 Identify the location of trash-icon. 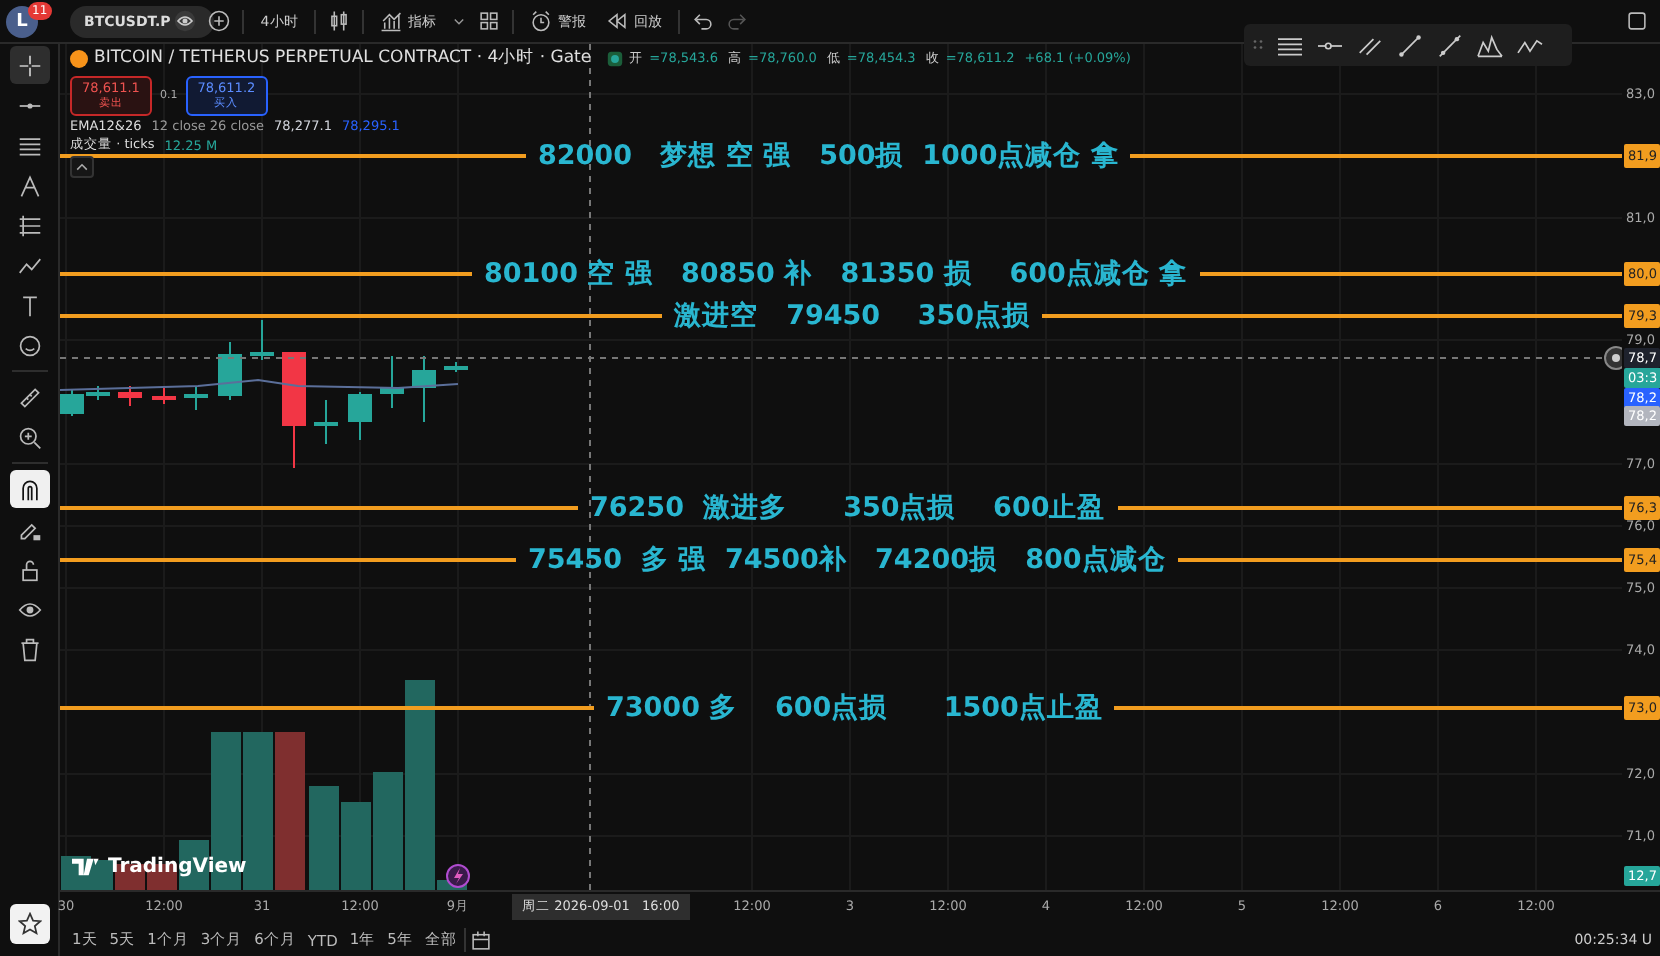
(29, 649).